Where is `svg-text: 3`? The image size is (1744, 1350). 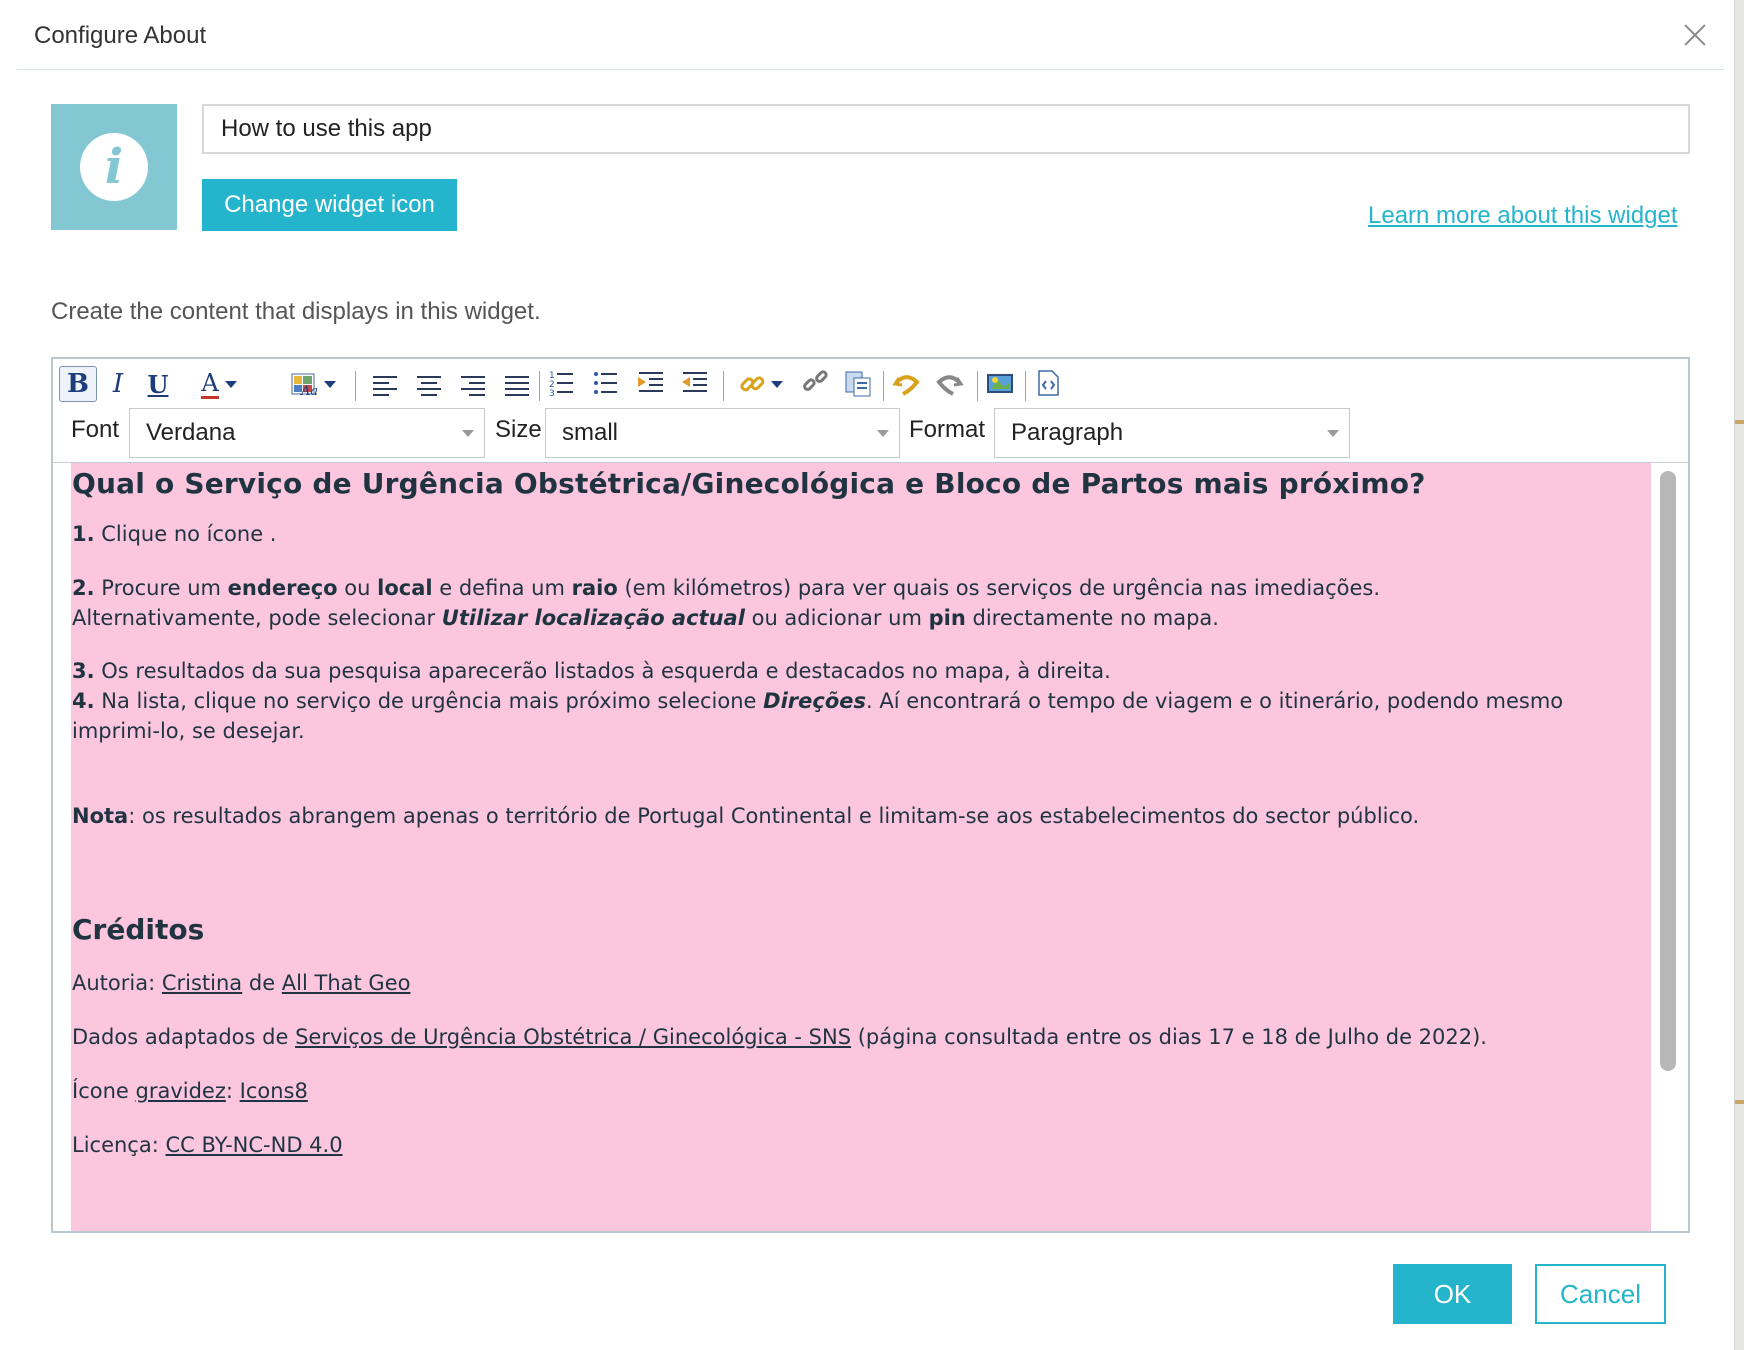
svg-text: 3 is located at coordinates (552, 393).